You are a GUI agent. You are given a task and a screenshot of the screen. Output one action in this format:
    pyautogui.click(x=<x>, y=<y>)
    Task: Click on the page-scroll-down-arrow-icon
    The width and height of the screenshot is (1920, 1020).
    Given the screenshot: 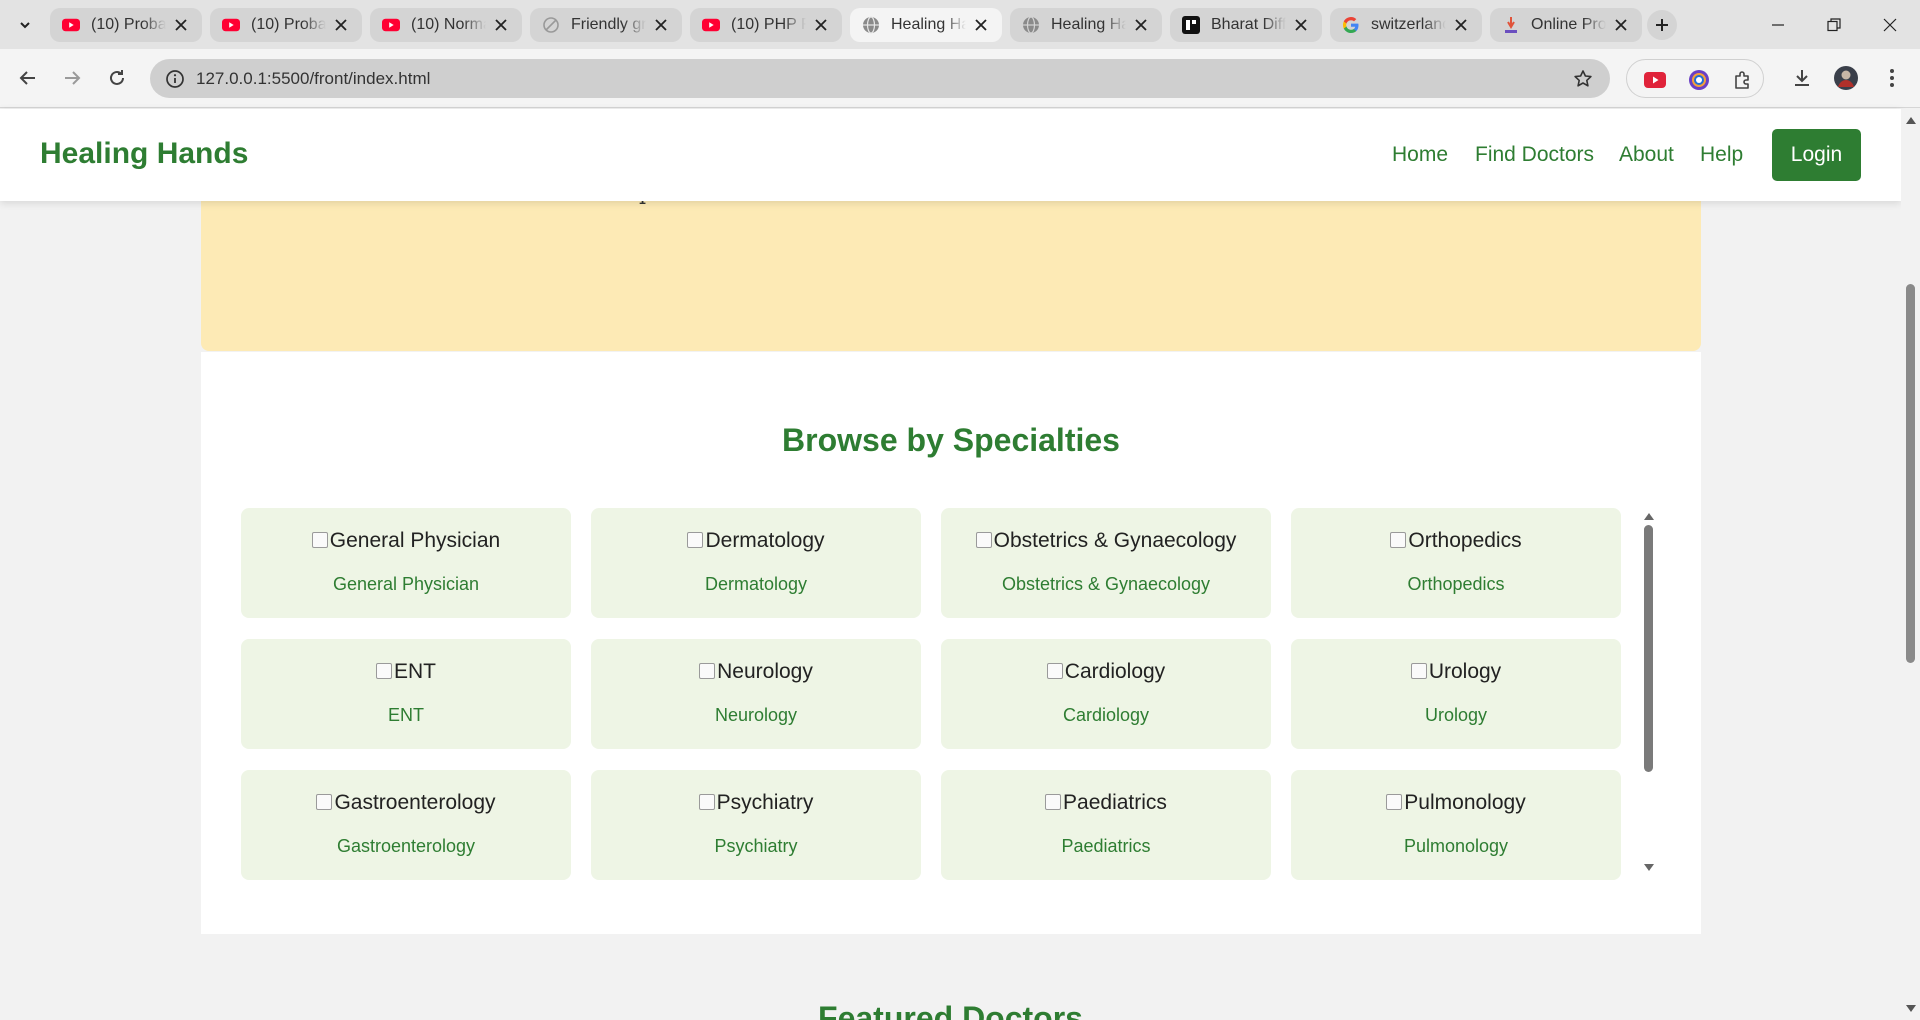 What is the action you would take?
    pyautogui.click(x=1911, y=1009)
    